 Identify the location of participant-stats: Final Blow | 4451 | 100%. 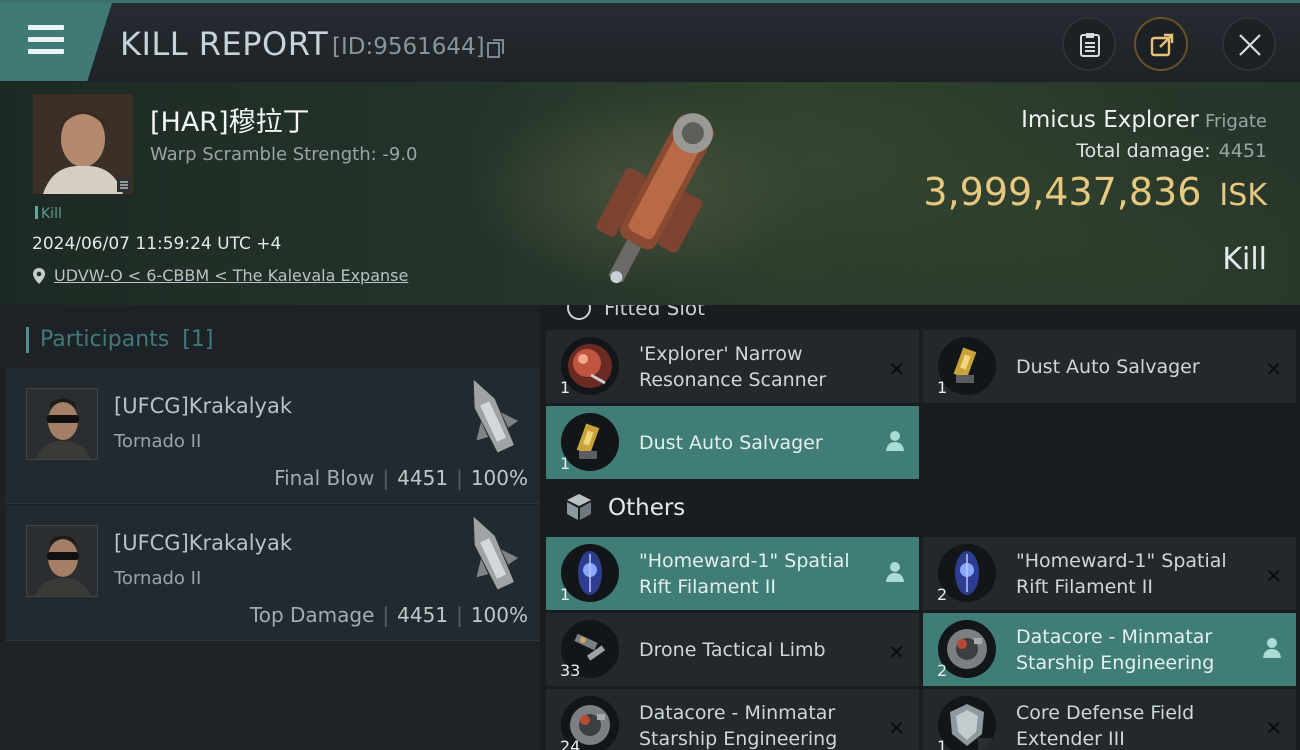
(401, 478).